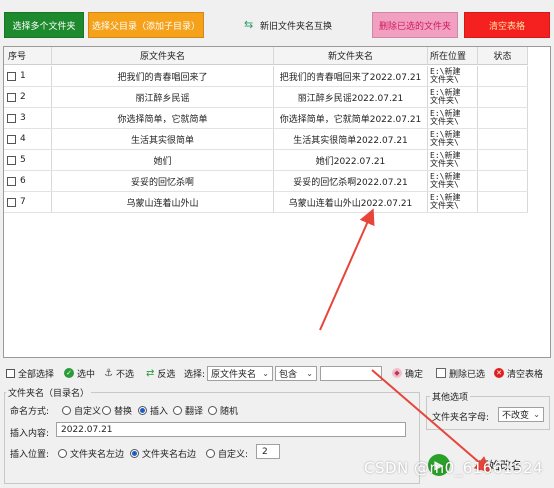 The width and height of the screenshot is (554, 488). Describe the element at coordinates (503, 55) in the screenshot. I see `header-status: 状态` at that location.